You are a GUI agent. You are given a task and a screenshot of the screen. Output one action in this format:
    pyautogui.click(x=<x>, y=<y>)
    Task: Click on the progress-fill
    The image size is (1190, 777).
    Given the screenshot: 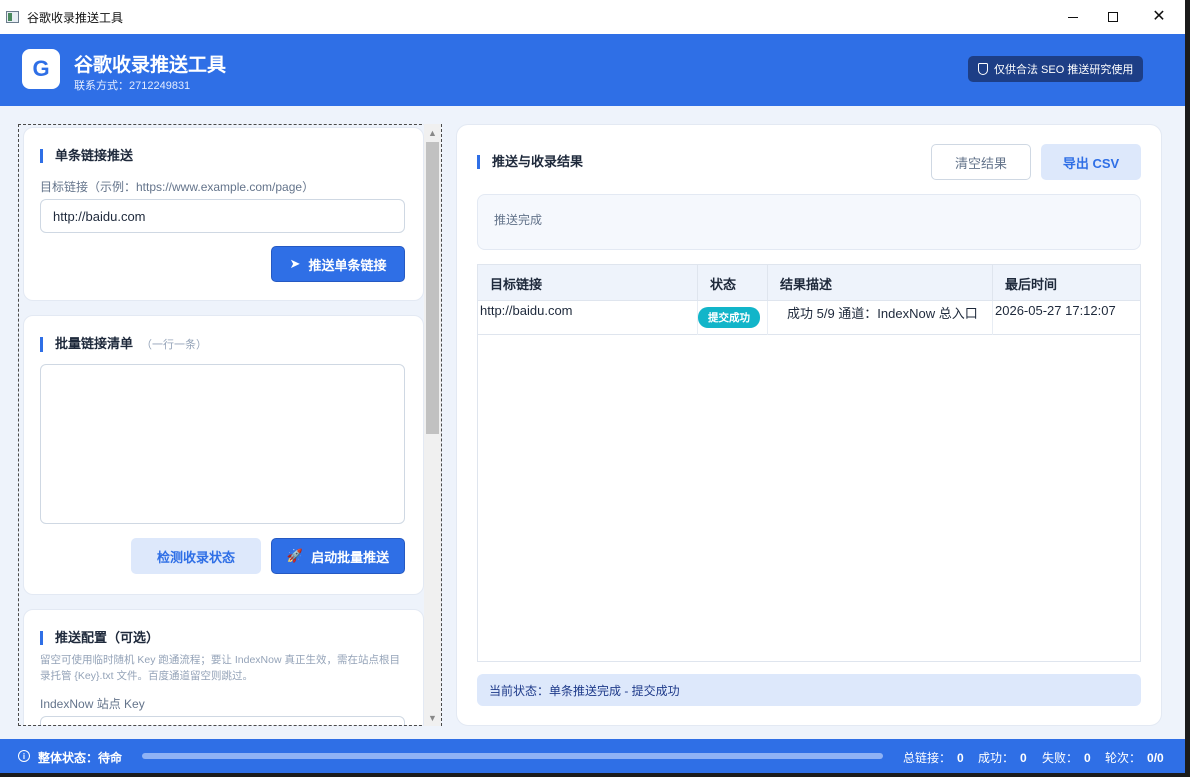 What is the action you would take?
    pyautogui.click(x=512, y=756)
    